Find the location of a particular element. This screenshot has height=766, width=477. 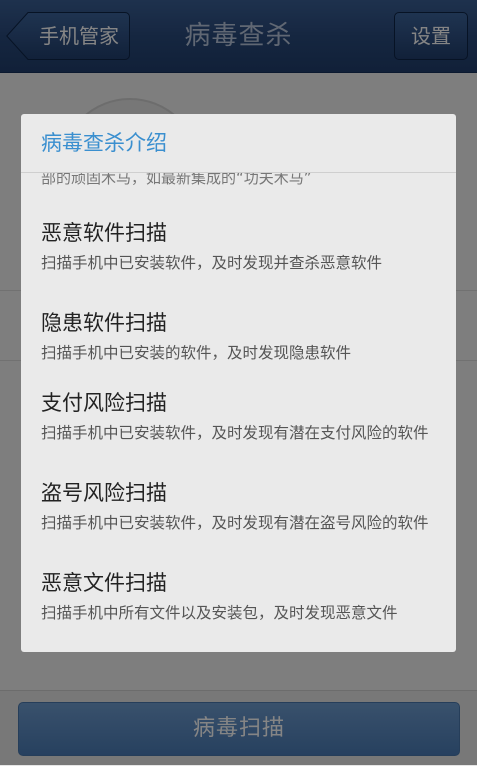

list-item: 盗号风险扫描 扫描手机中已安装软件，及时发现有潜在盗号风险的软件 is located at coordinates (241, 506).